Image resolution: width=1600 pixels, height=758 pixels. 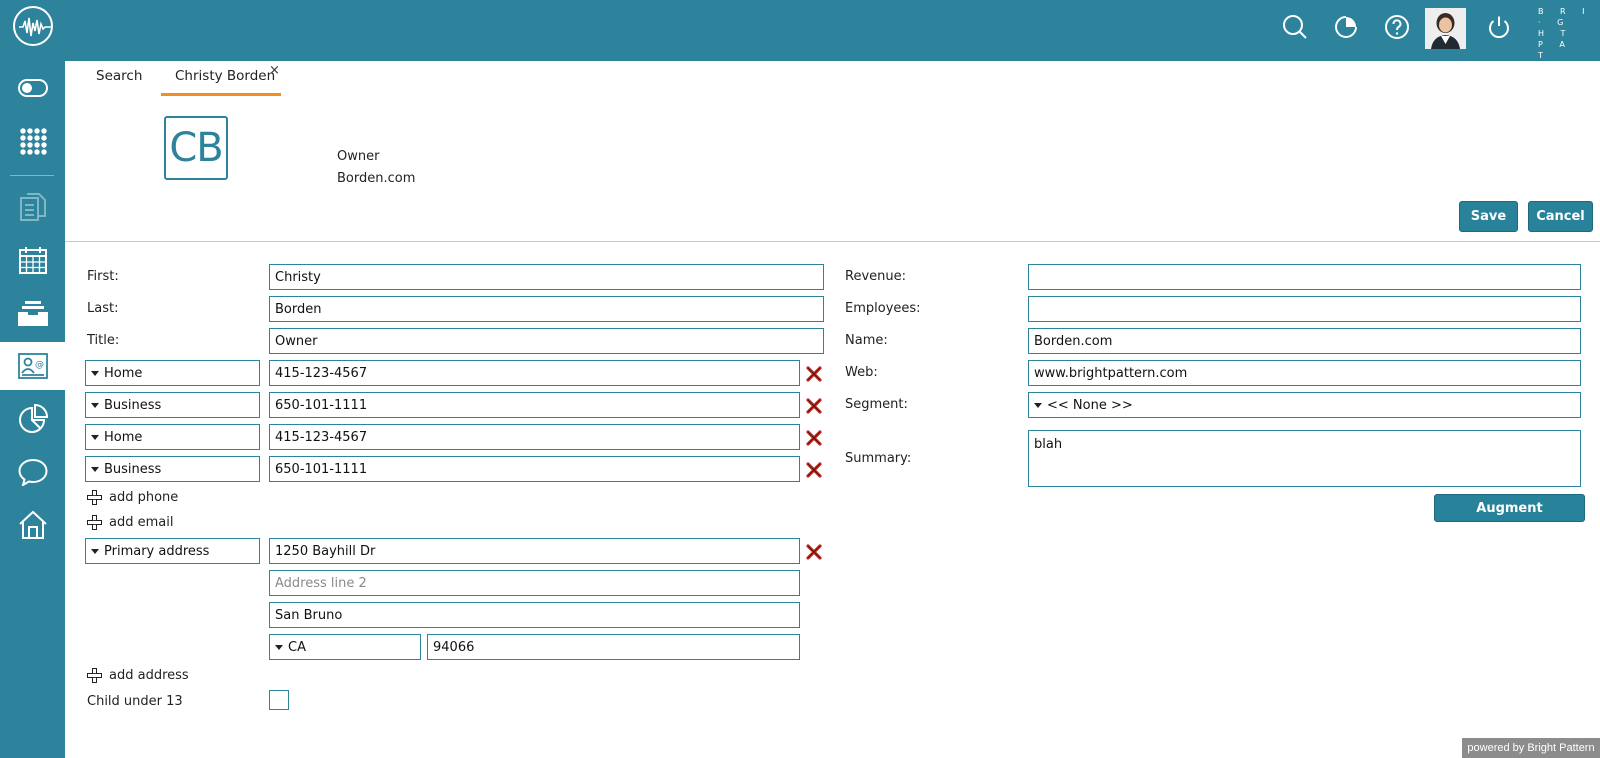 What do you see at coordinates (883, 308) in the screenshot?
I see `employees-label: Employees:` at bounding box center [883, 308].